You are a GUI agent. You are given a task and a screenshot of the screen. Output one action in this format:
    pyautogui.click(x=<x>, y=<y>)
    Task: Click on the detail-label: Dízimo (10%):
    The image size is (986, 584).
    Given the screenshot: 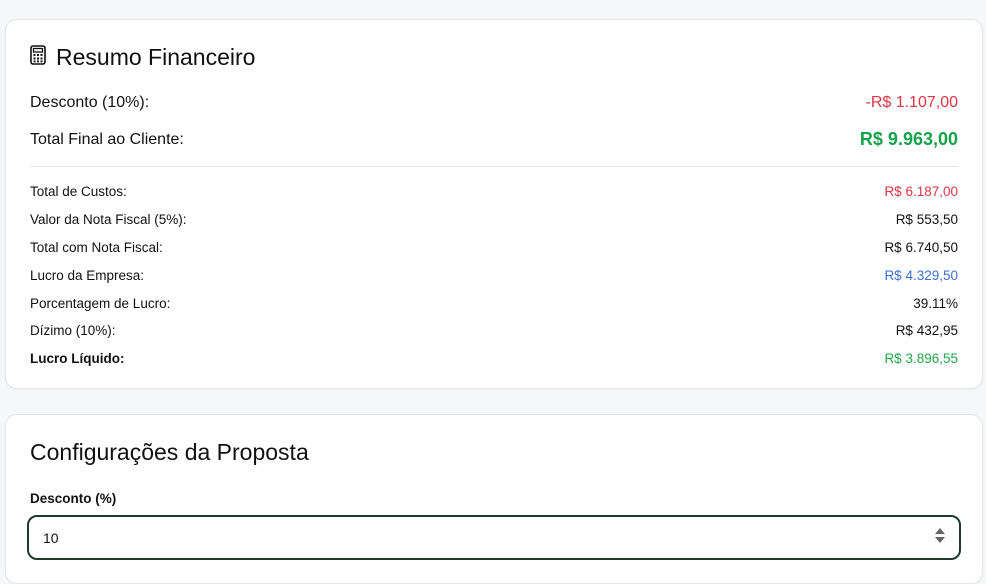 What is the action you would take?
    pyautogui.click(x=73, y=331)
    